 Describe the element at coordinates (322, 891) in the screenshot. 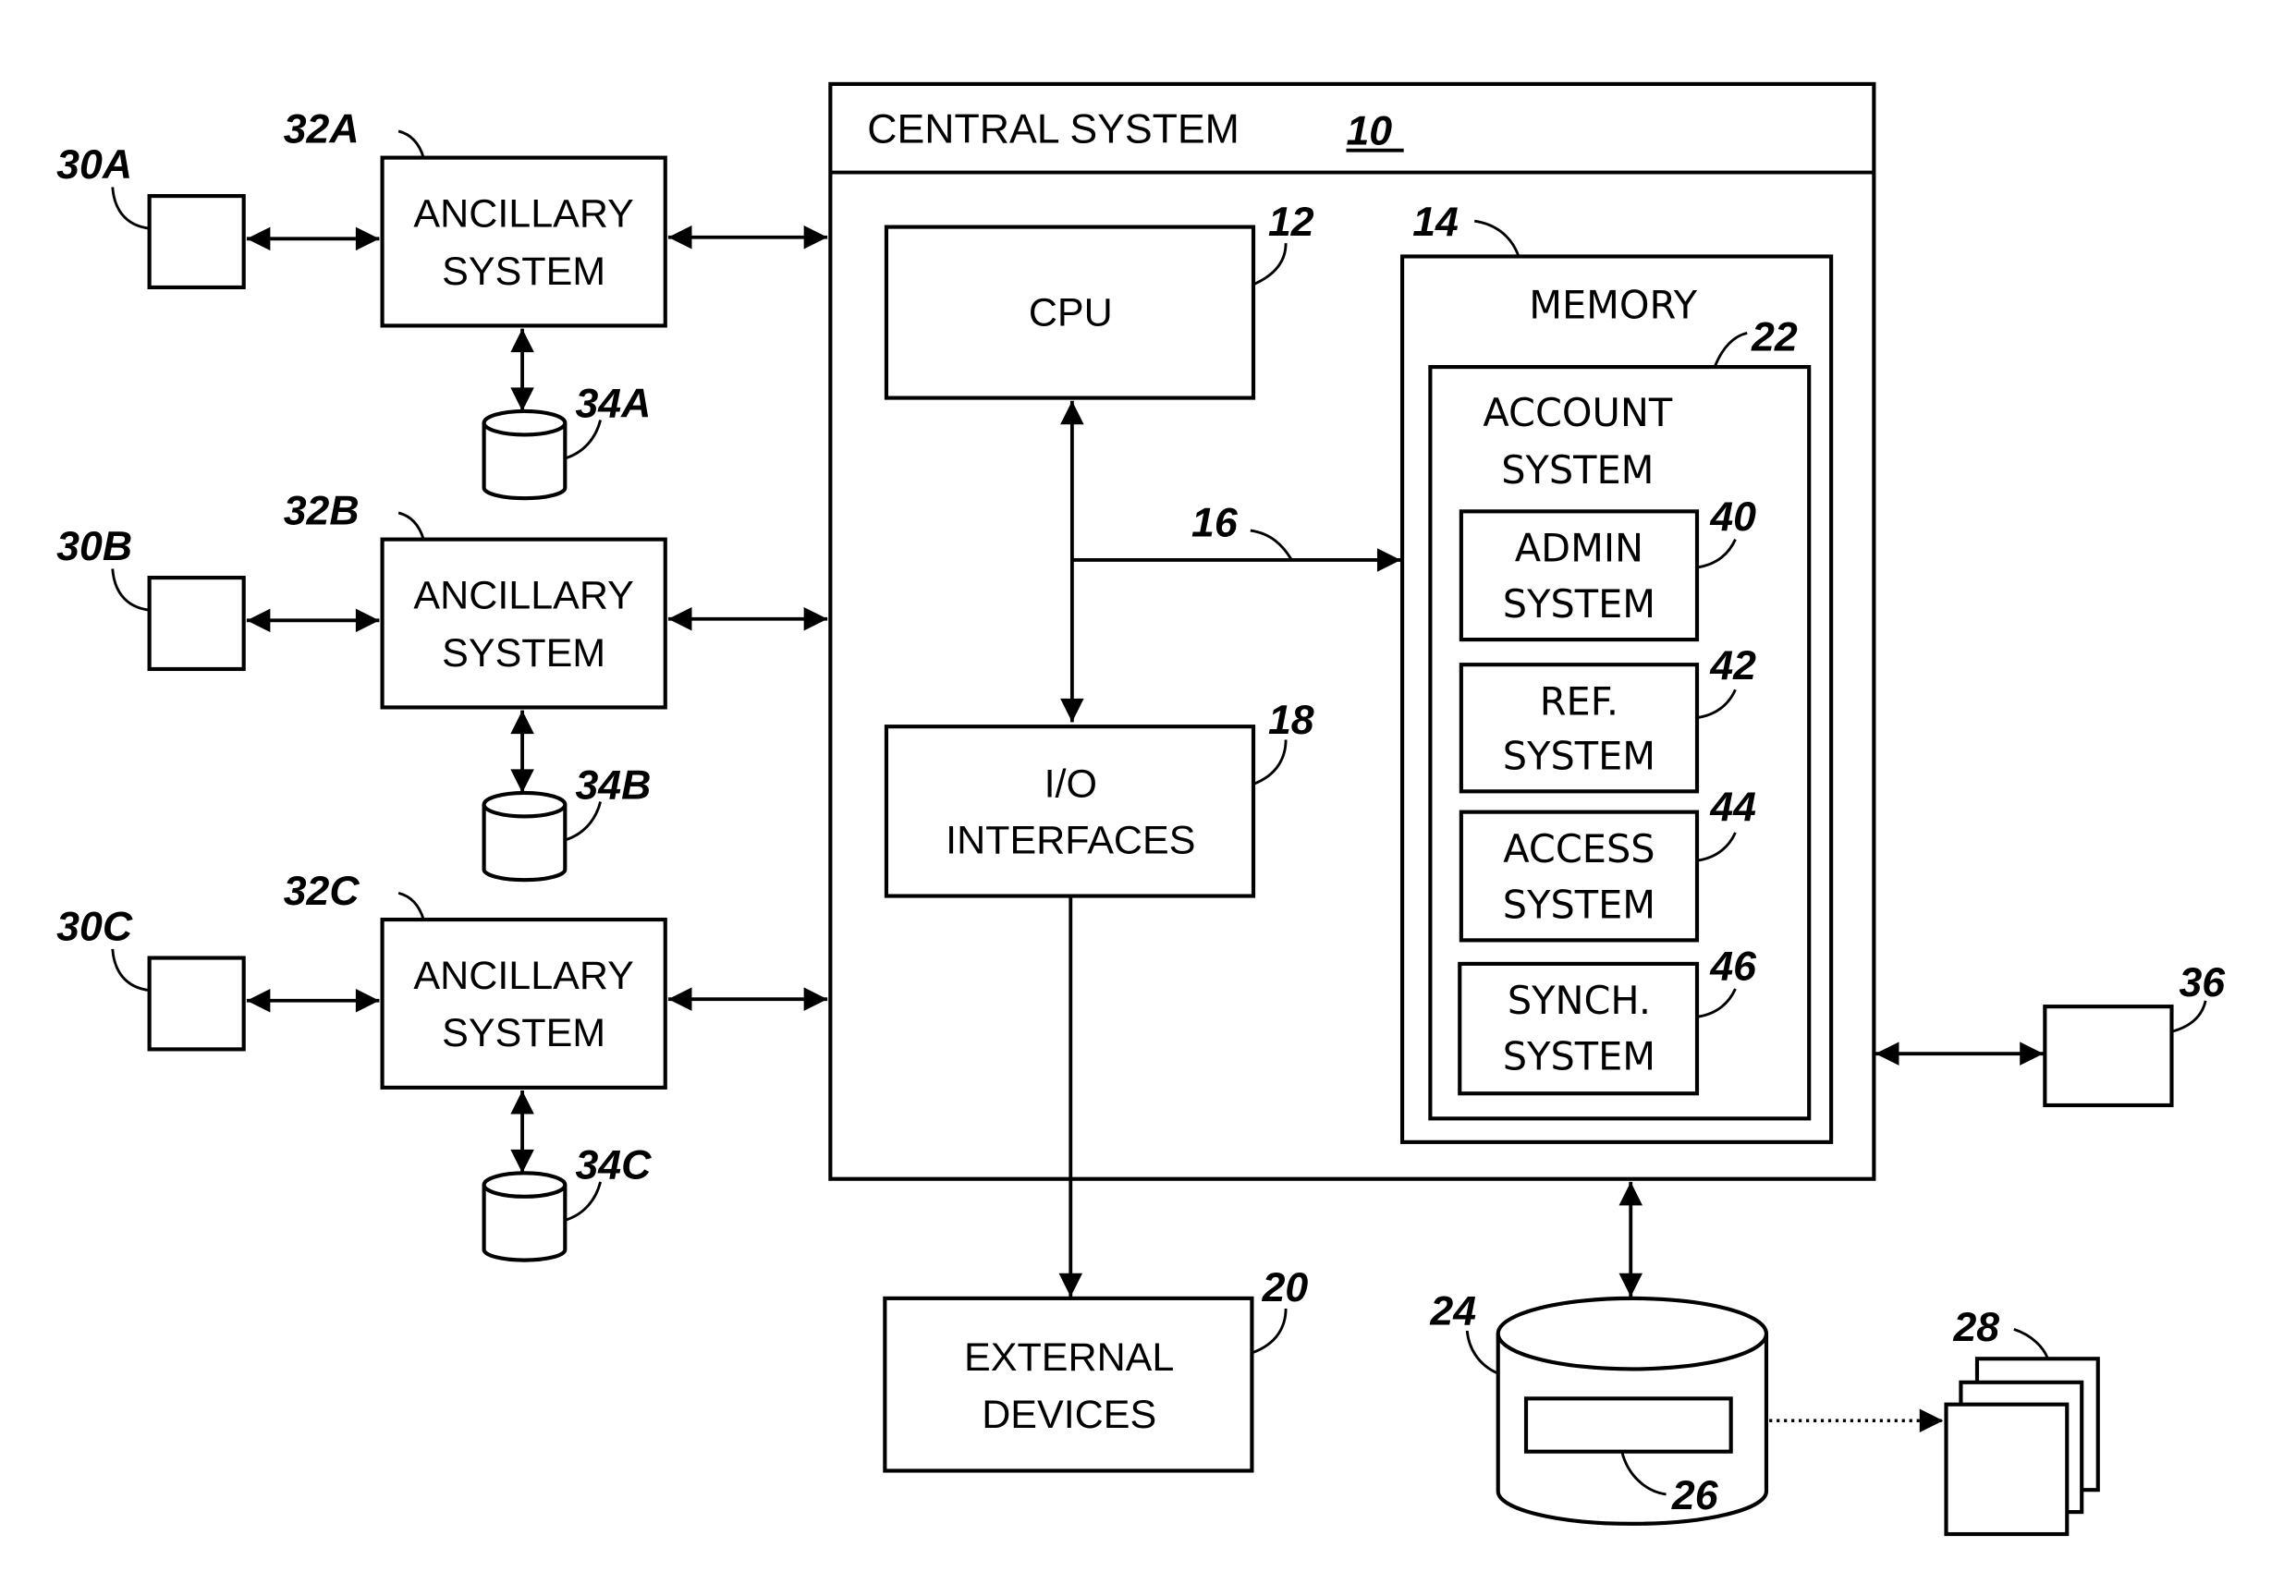

I see `ancillary-ref-c: 32C` at that location.